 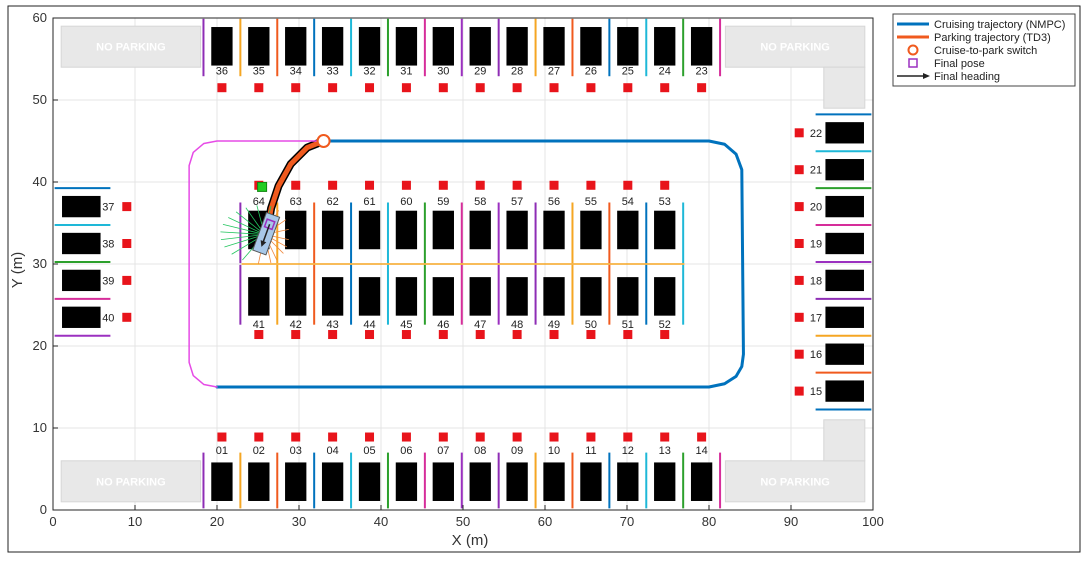 I want to click on left-spot-label: 39, so click(x=108, y=281).